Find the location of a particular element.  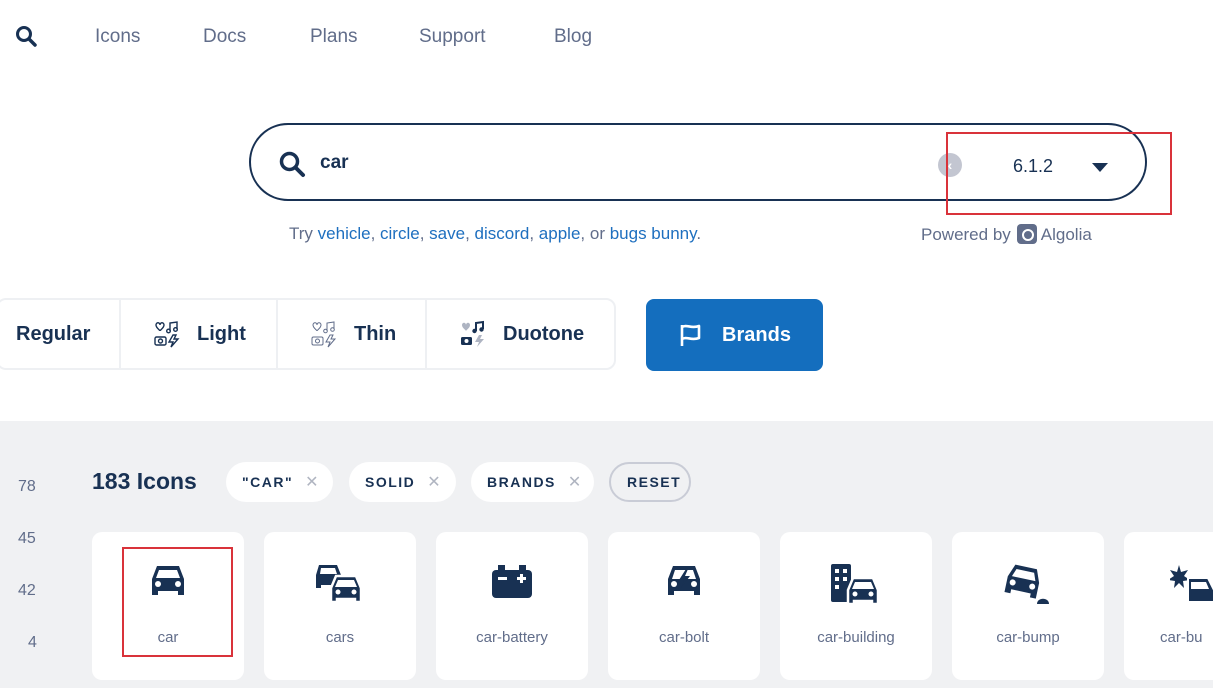

icon-card-car-battery: car-battery is located at coordinates (512, 606).